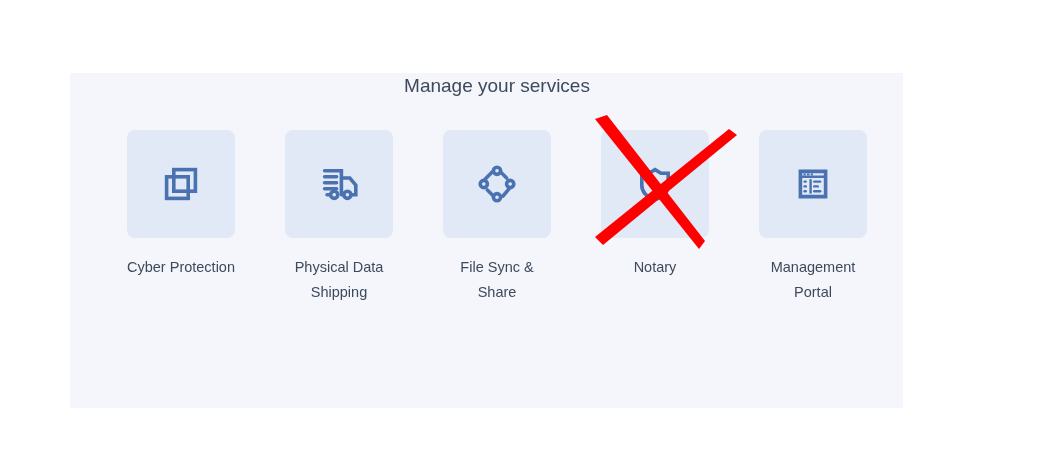 The width and height of the screenshot is (1037, 470). I want to click on service-label: Notary, so click(655, 267).